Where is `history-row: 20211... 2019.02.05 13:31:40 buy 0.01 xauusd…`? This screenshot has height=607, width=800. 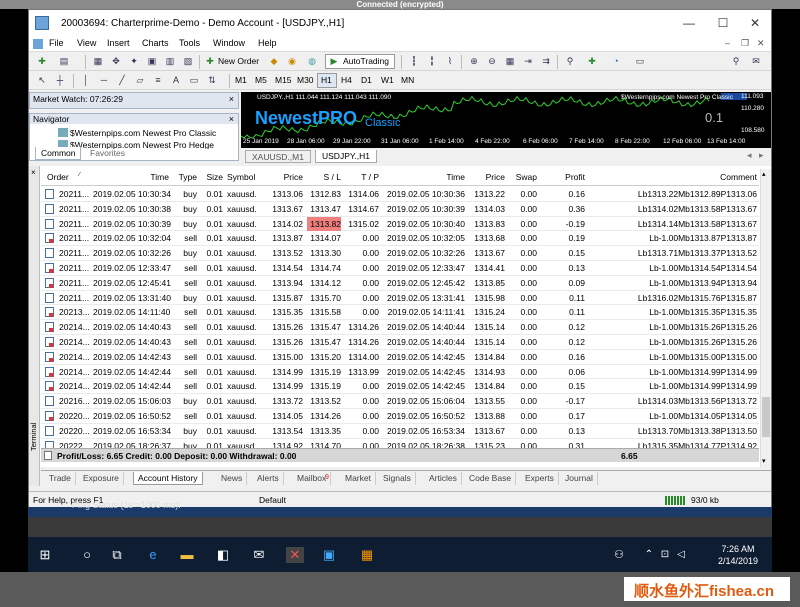
history-row: 20211... 2019.02.05 13:31:40 buy 0.01 xauusd… is located at coordinates (400, 298).